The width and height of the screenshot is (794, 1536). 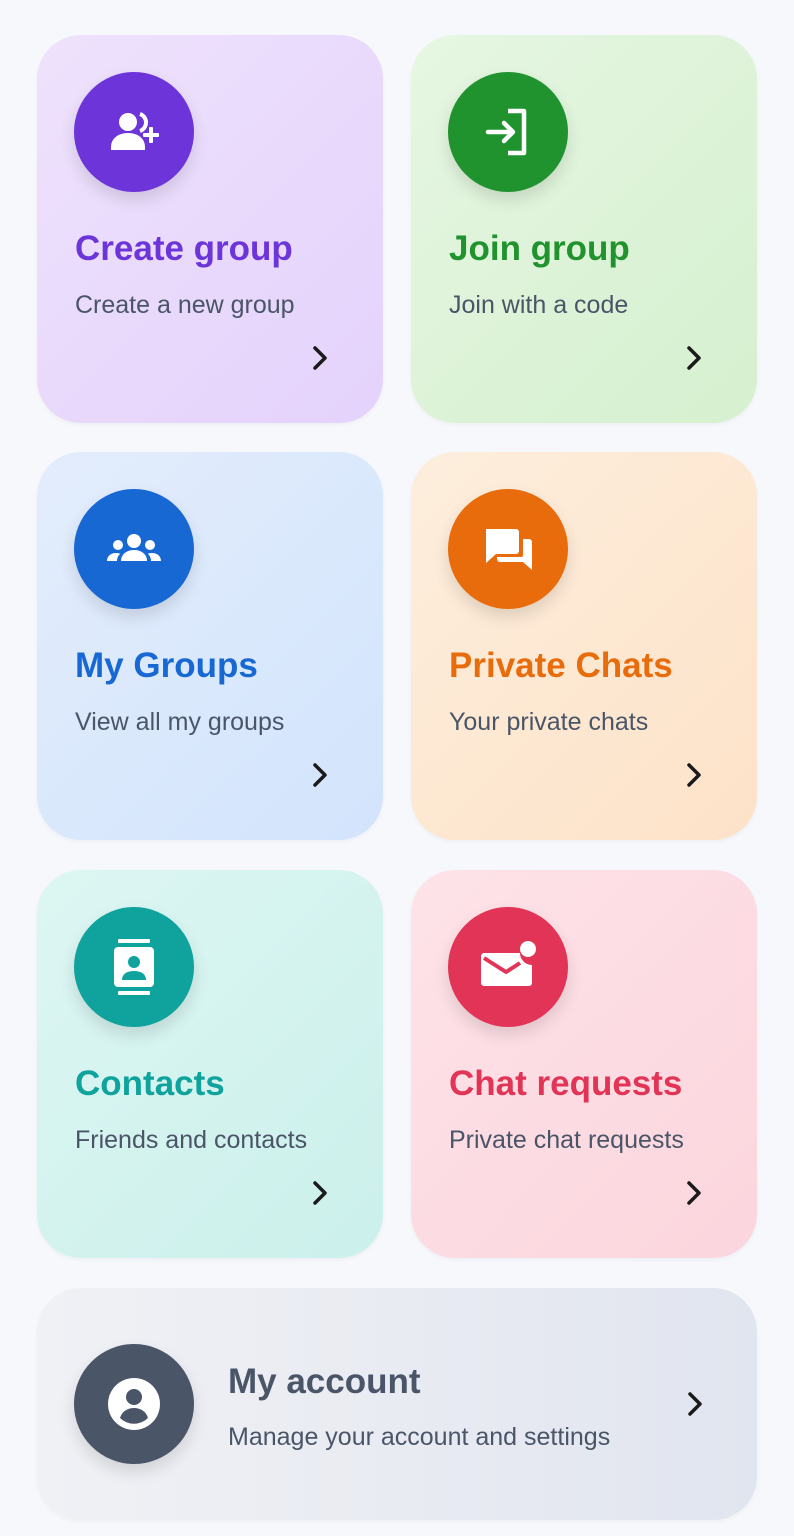 I want to click on chat-bubbles-icon, so click(x=508, y=549).